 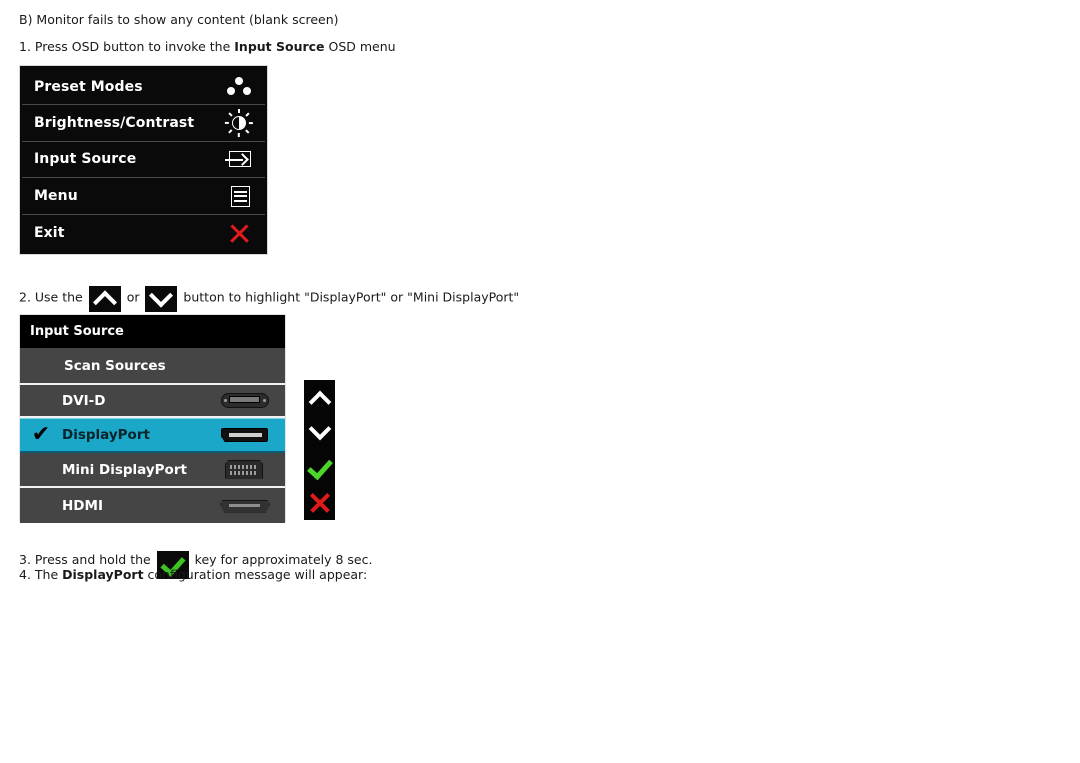 I want to click on osd-input-source-title: Input Source, so click(x=152, y=331).